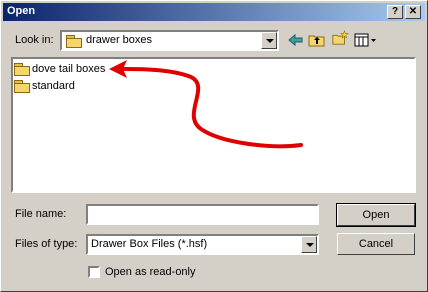  What do you see at coordinates (46, 244) in the screenshot?
I see `files-of-type-label: Files of type:` at bounding box center [46, 244].